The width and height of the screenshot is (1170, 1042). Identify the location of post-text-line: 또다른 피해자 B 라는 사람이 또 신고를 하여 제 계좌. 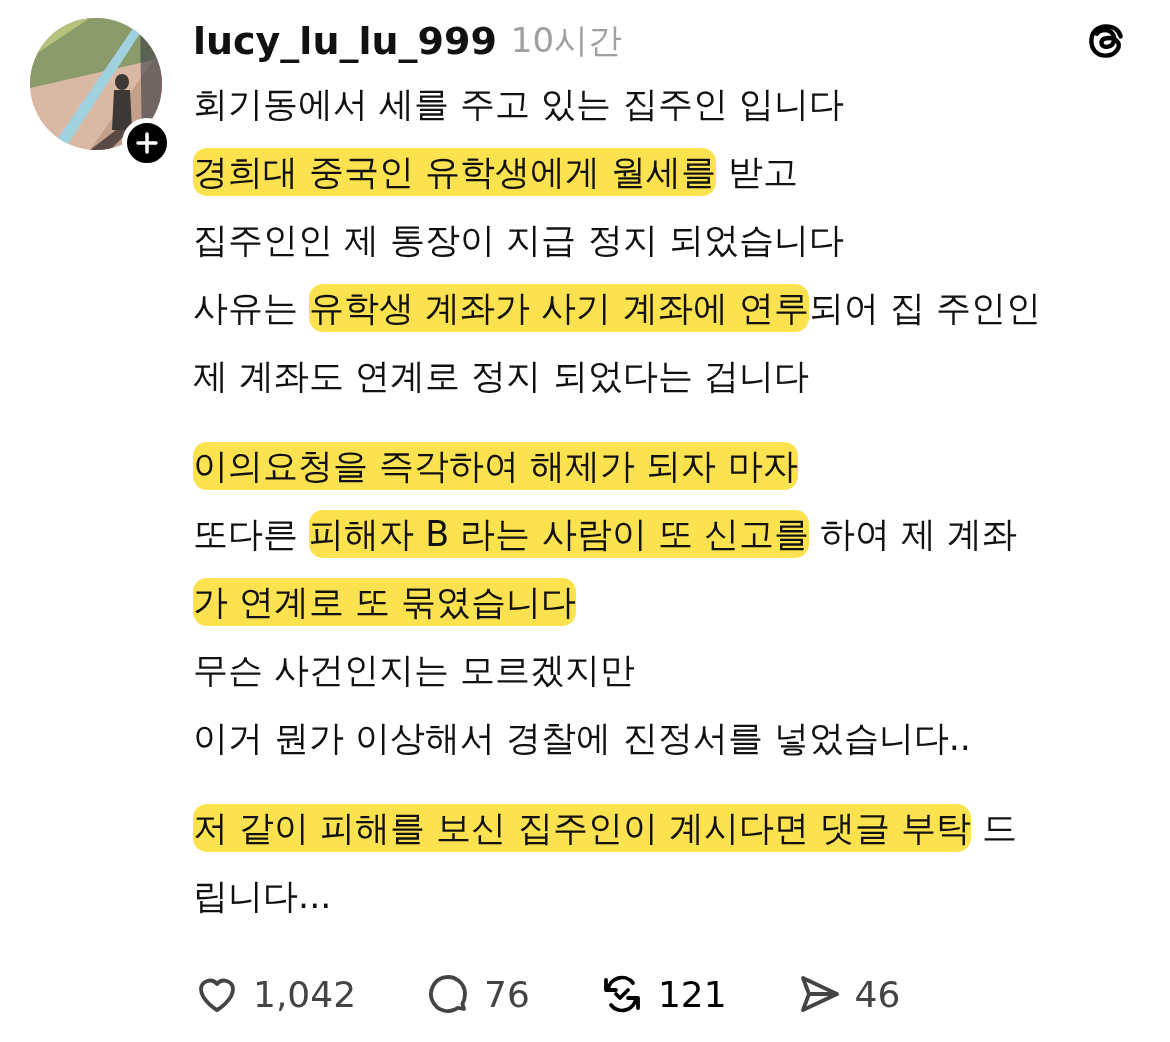
(666, 534).